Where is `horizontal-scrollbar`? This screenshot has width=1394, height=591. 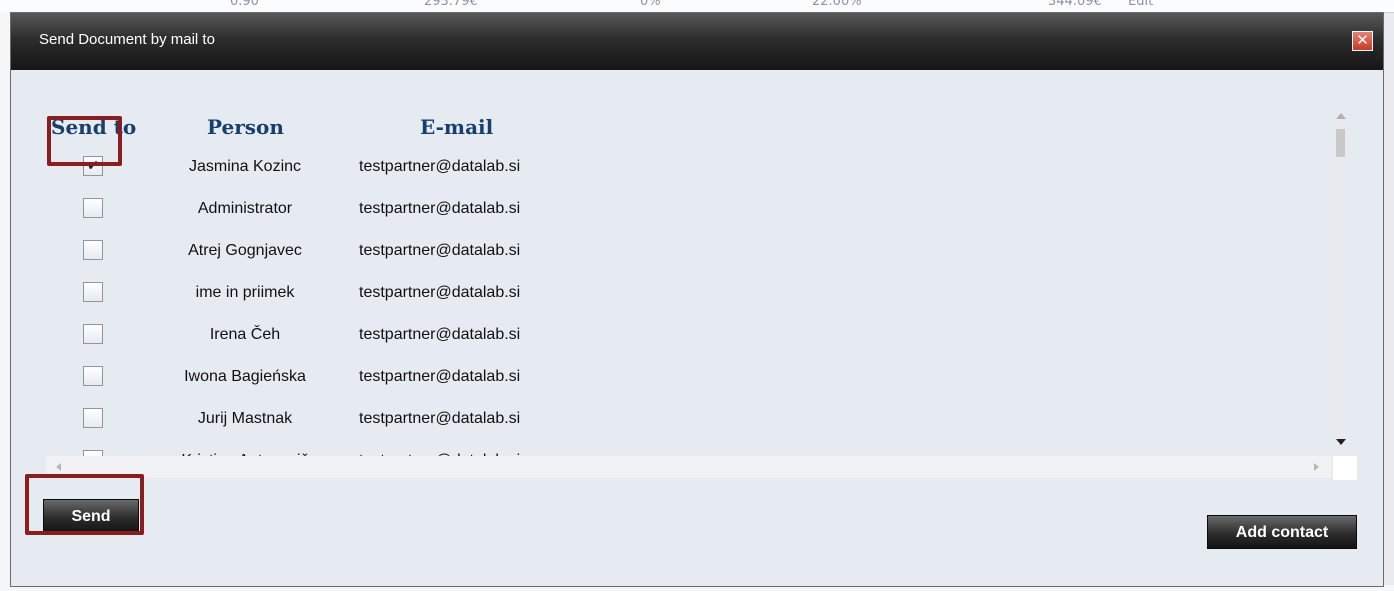 horizontal-scrollbar is located at coordinates (688, 467).